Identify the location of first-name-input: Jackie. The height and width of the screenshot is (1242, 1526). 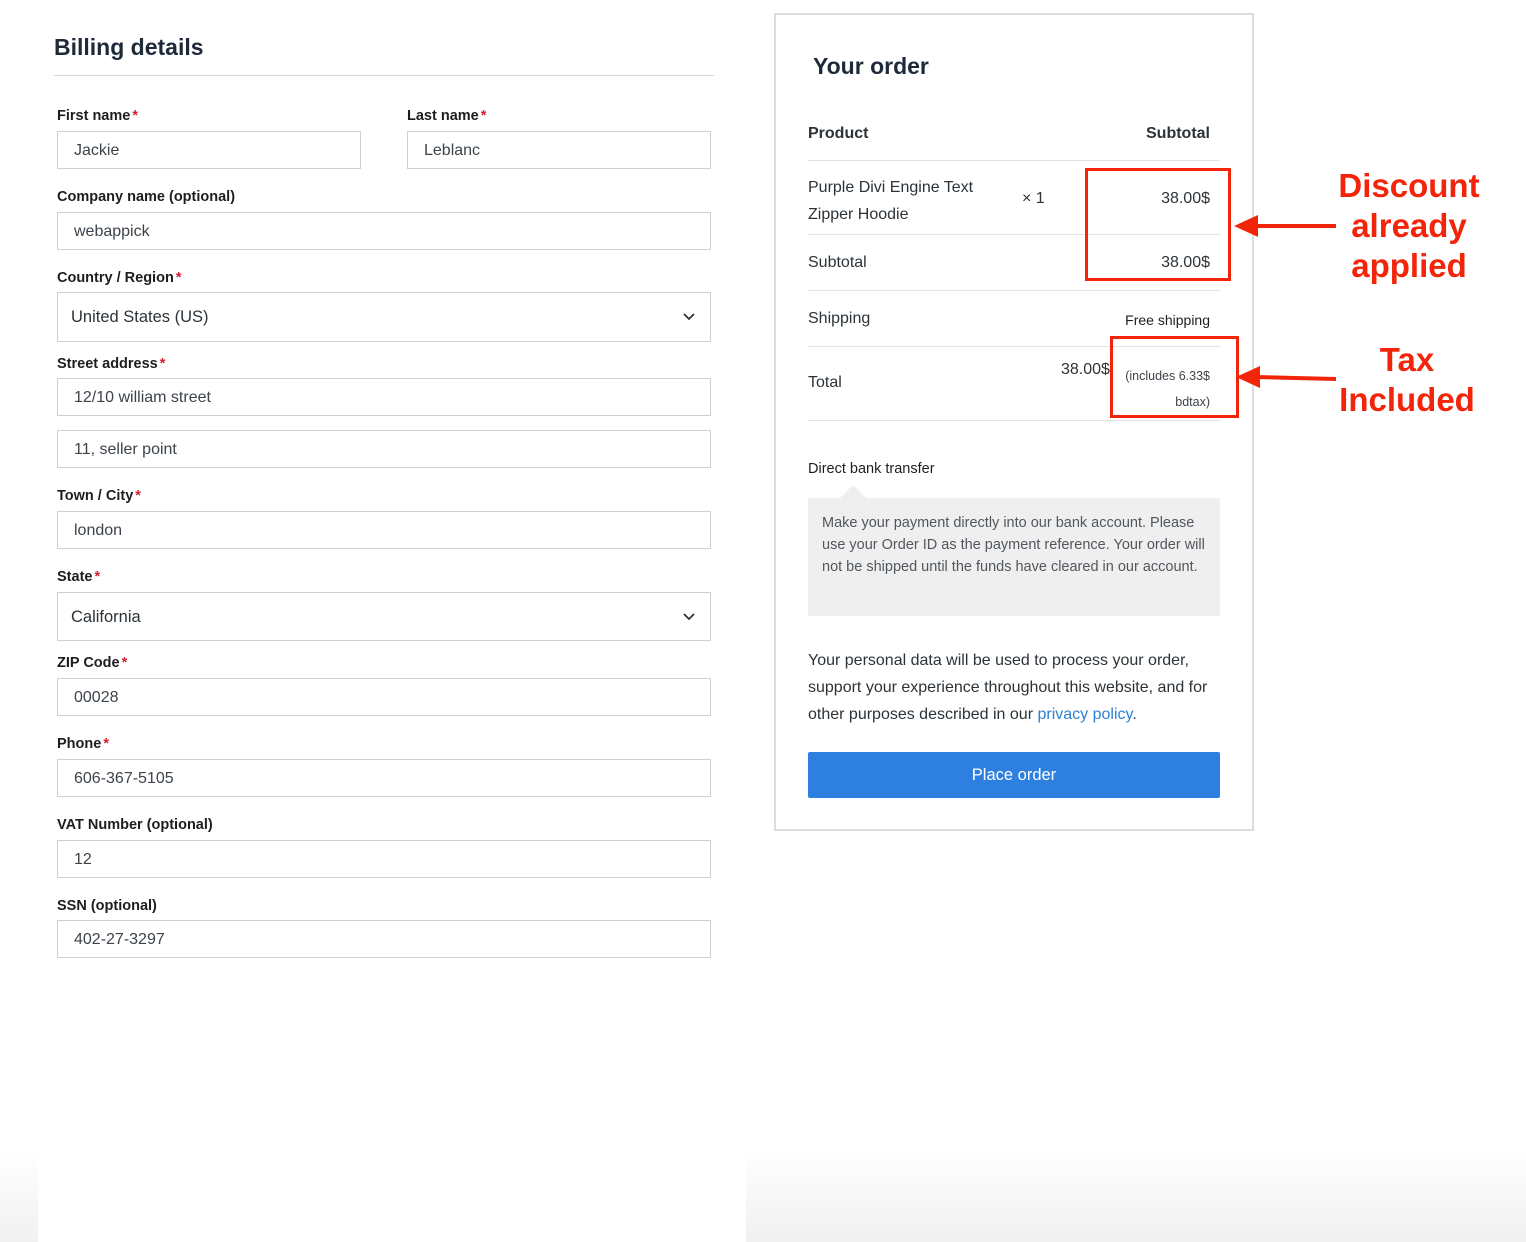
(209, 150).